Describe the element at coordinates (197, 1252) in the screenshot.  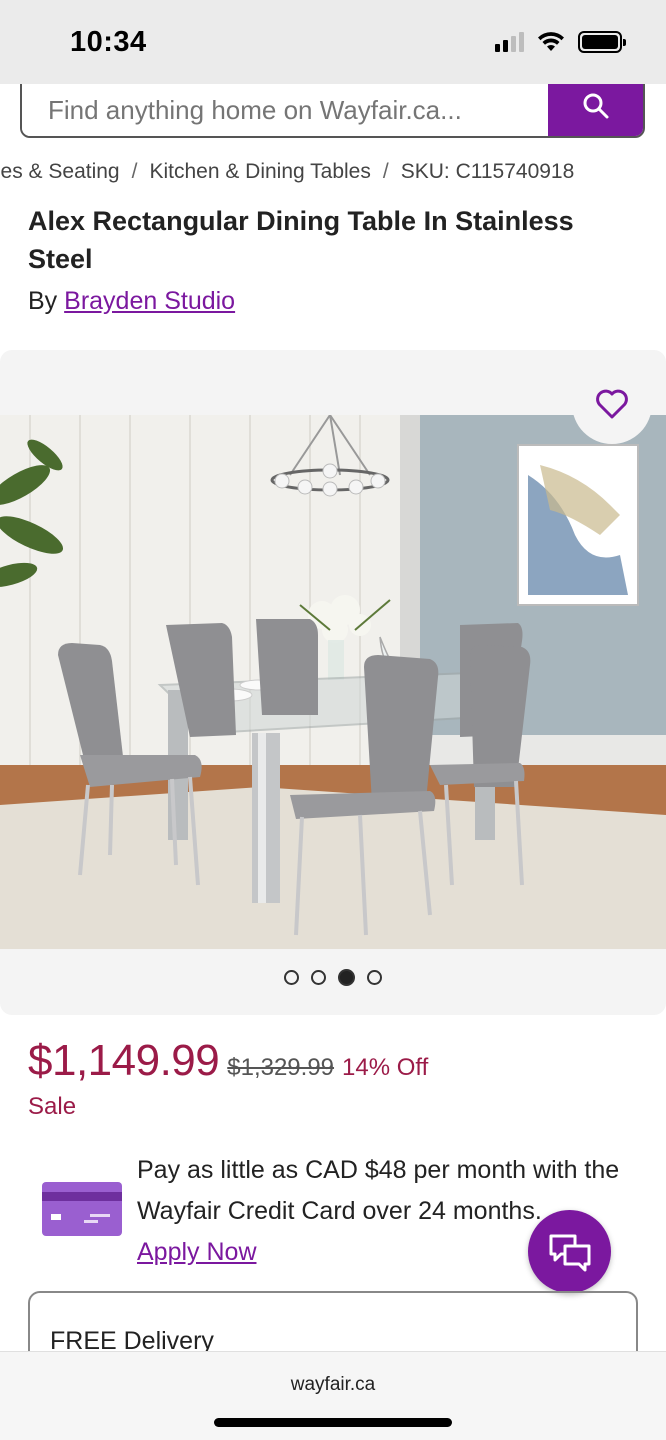
I see `apply-now-link: Apply Now` at that location.